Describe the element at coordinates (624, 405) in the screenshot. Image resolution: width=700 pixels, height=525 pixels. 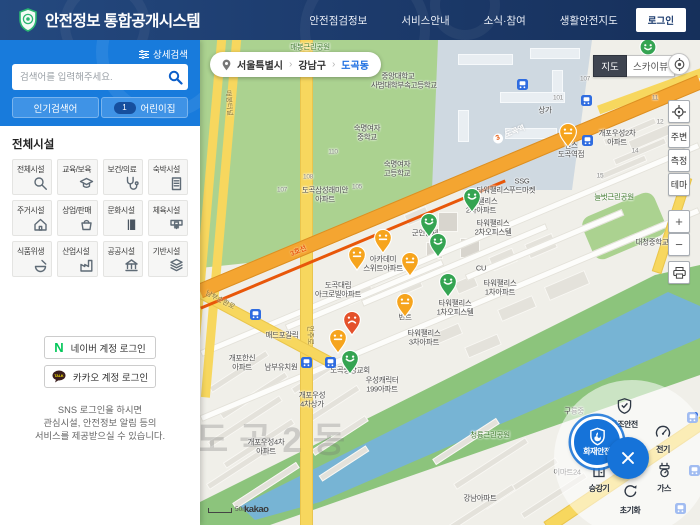
I see `shield-check-icon` at that location.